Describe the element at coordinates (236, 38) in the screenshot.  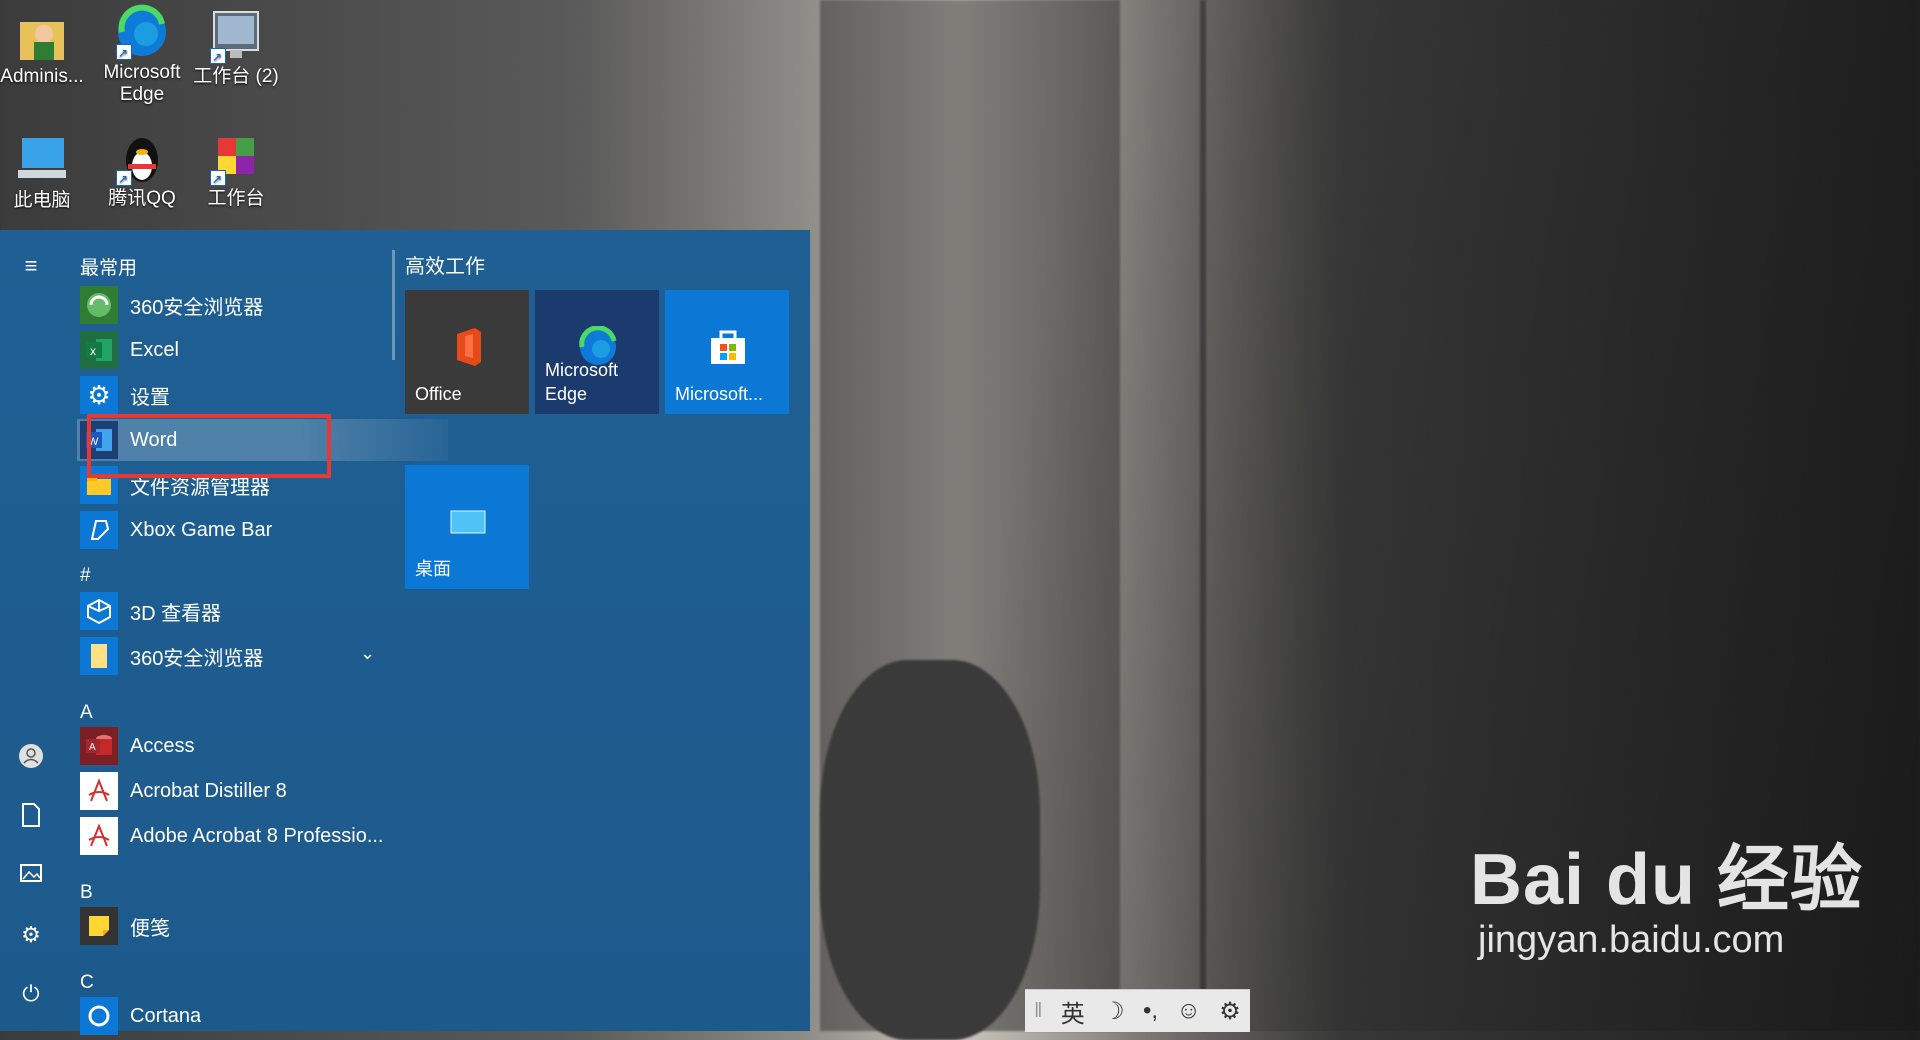
I see `monitor-icon` at that location.